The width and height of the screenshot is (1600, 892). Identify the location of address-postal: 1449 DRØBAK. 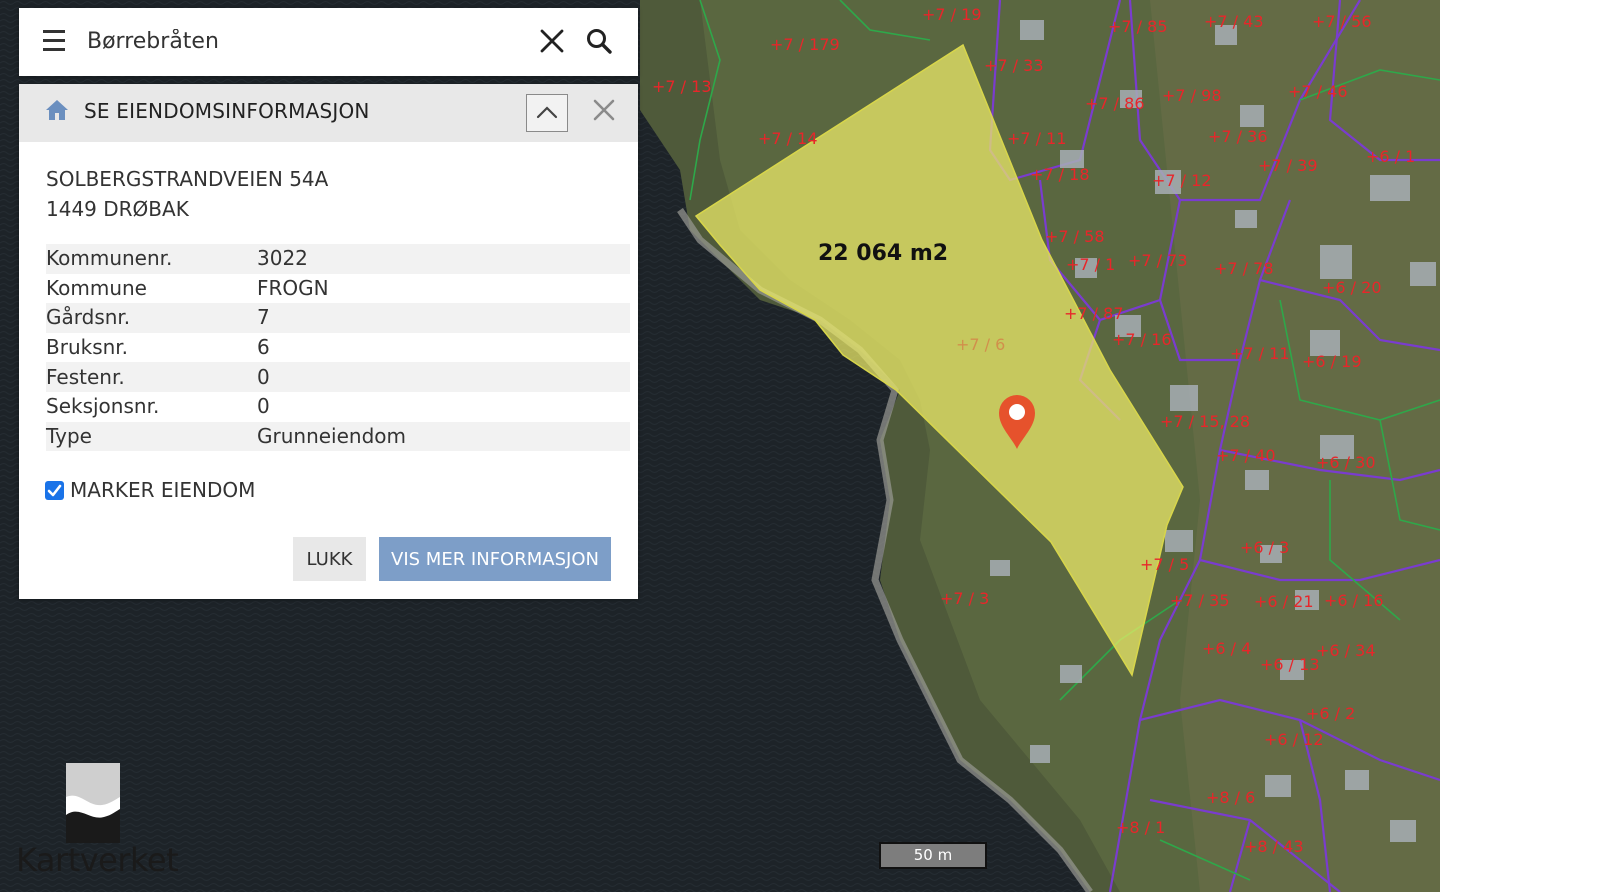
(117, 209).